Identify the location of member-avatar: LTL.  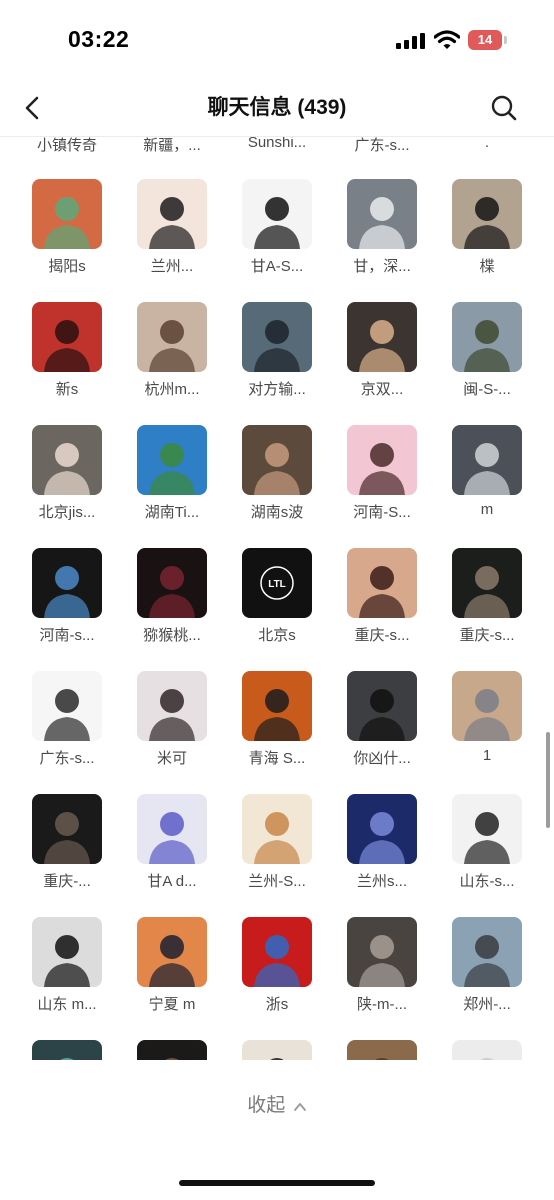
(277, 583).